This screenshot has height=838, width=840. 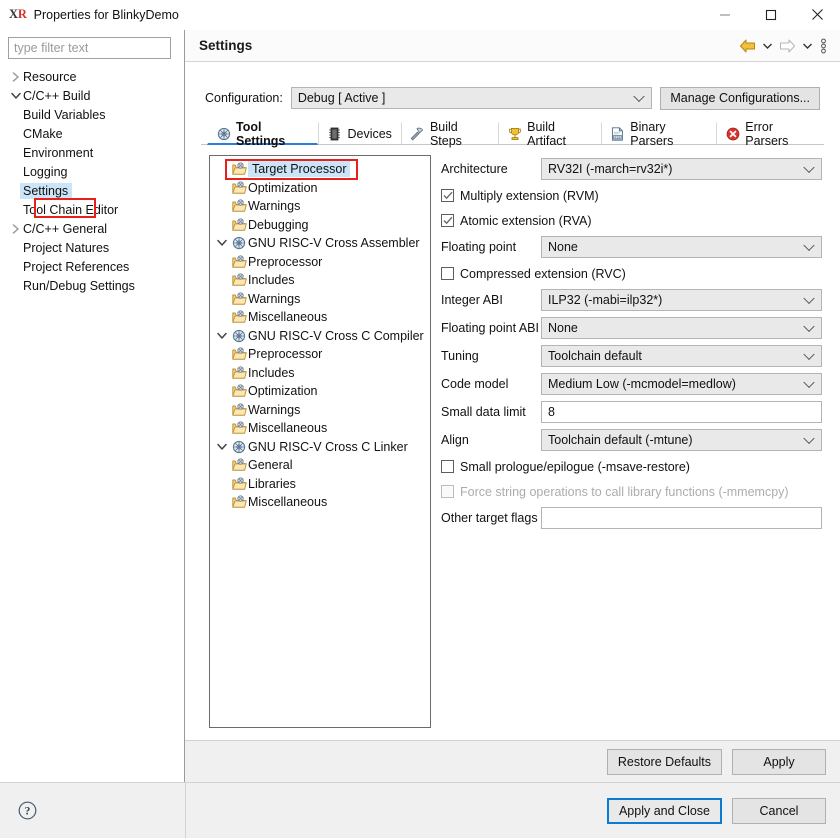 What do you see at coordinates (807, 46) in the screenshot?
I see `forward-history-chevron-down-icon` at bounding box center [807, 46].